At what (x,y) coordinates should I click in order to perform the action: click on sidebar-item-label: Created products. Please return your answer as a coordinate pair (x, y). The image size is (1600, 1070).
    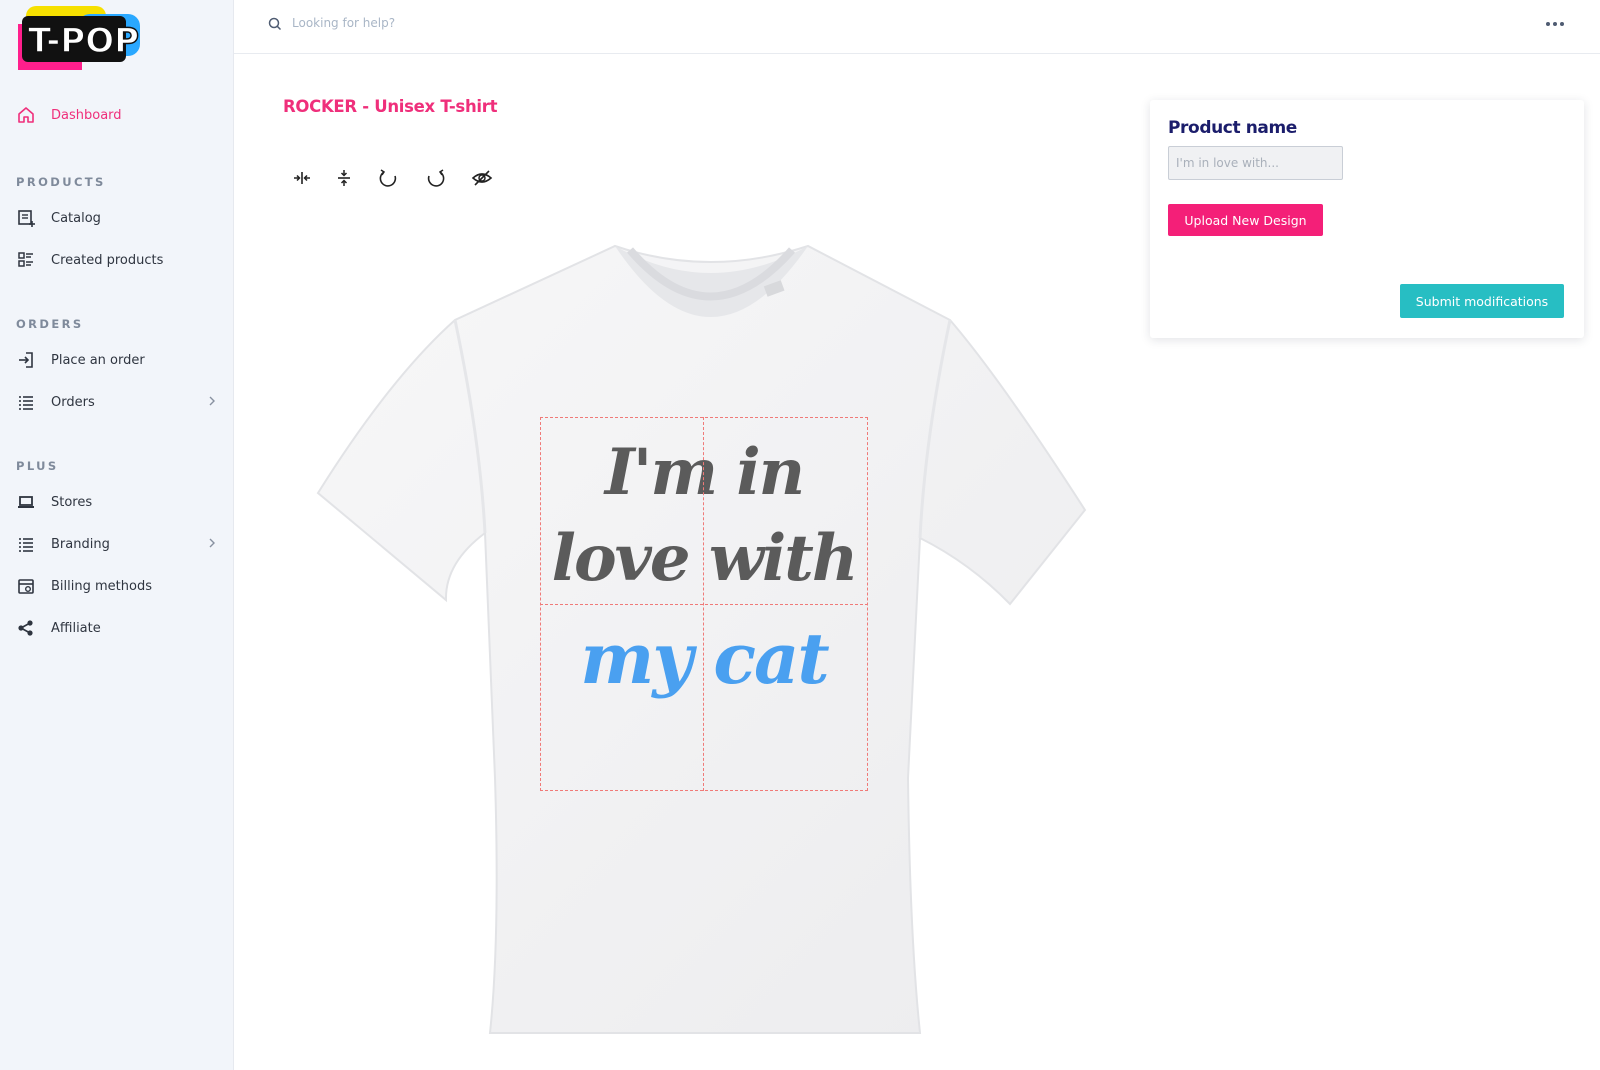
    Looking at the image, I should click on (107, 260).